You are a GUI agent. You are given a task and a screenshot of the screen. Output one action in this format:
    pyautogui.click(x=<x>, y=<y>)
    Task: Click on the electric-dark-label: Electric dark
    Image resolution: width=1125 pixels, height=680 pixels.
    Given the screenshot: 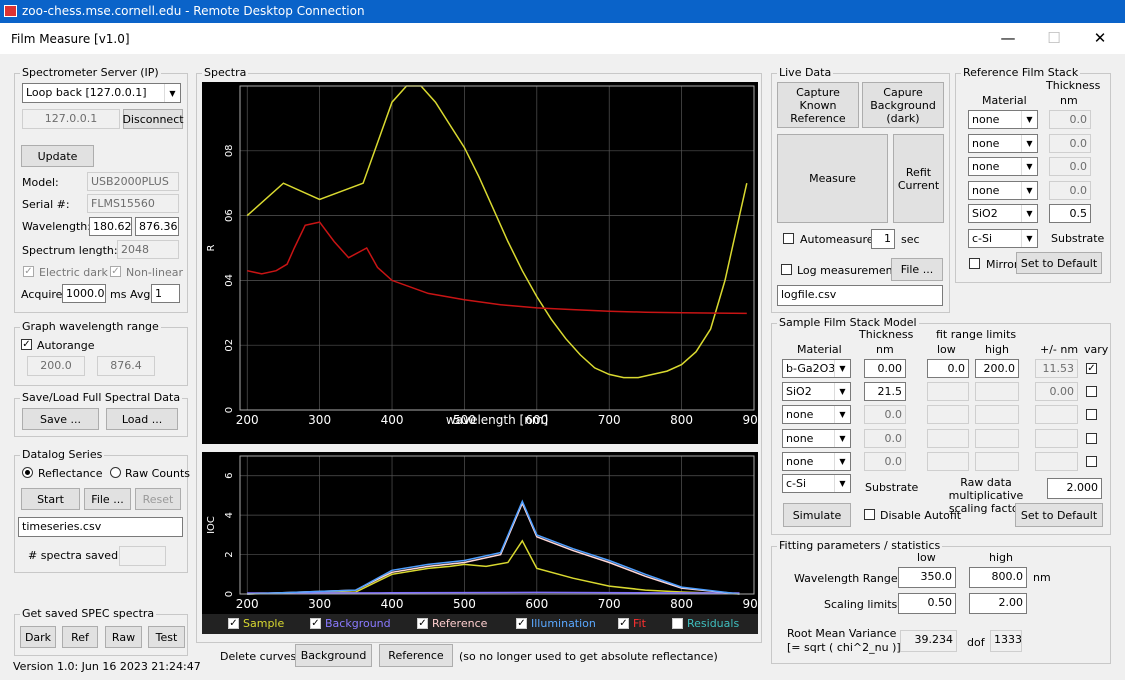 What is the action you would take?
    pyautogui.click(x=73, y=272)
    